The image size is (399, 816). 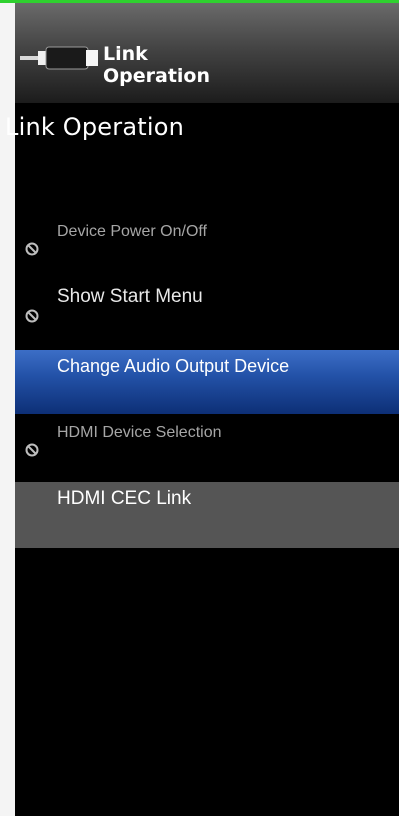 What do you see at coordinates (207, 246) in the screenshot?
I see `menu-item-device-power: Device Power On/Off` at bounding box center [207, 246].